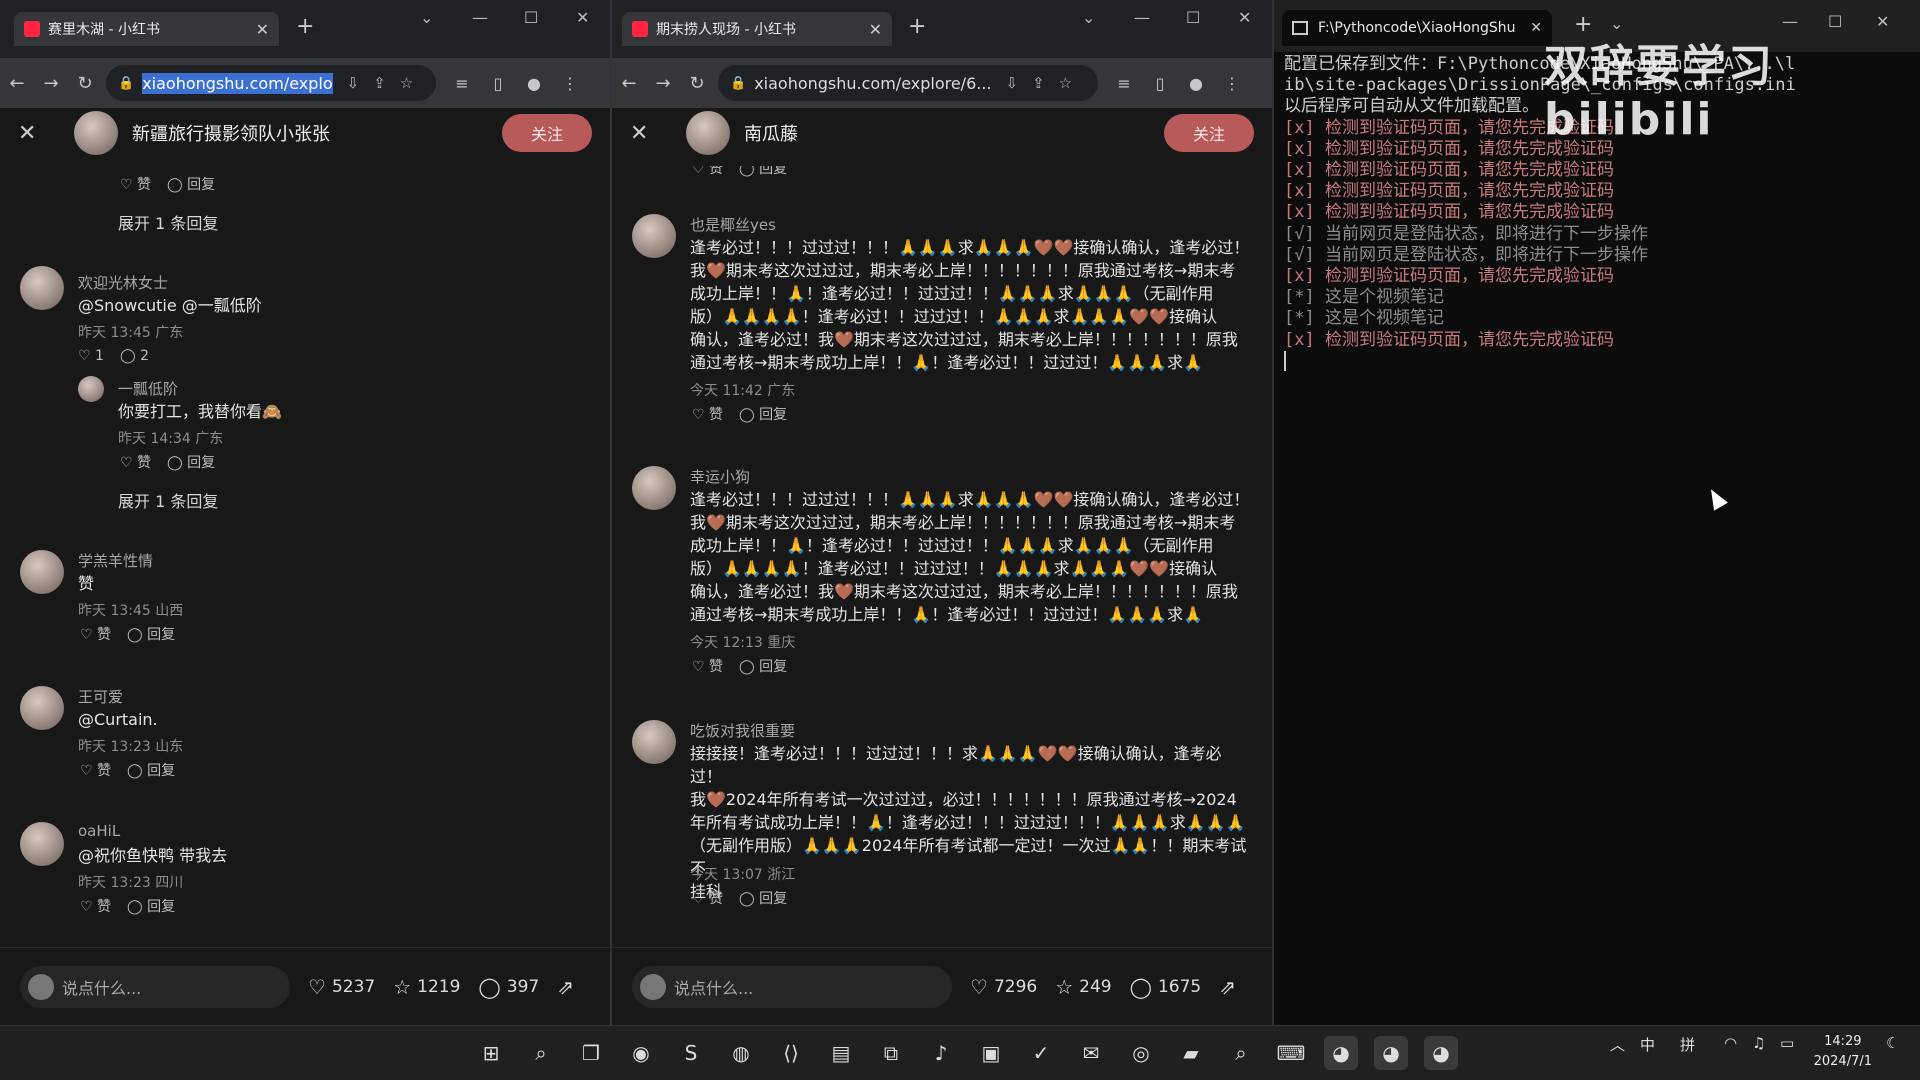 Image resolution: width=1920 pixels, height=1080 pixels. Describe the element at coordinates (1843, 1052) in the screenshot. I see `system-clock: 14:29 2024/7/1` at that location.